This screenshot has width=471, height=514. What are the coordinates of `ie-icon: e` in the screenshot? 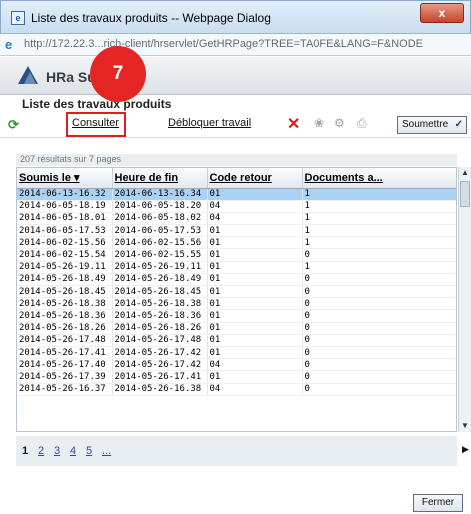 It's located at (9, 44).